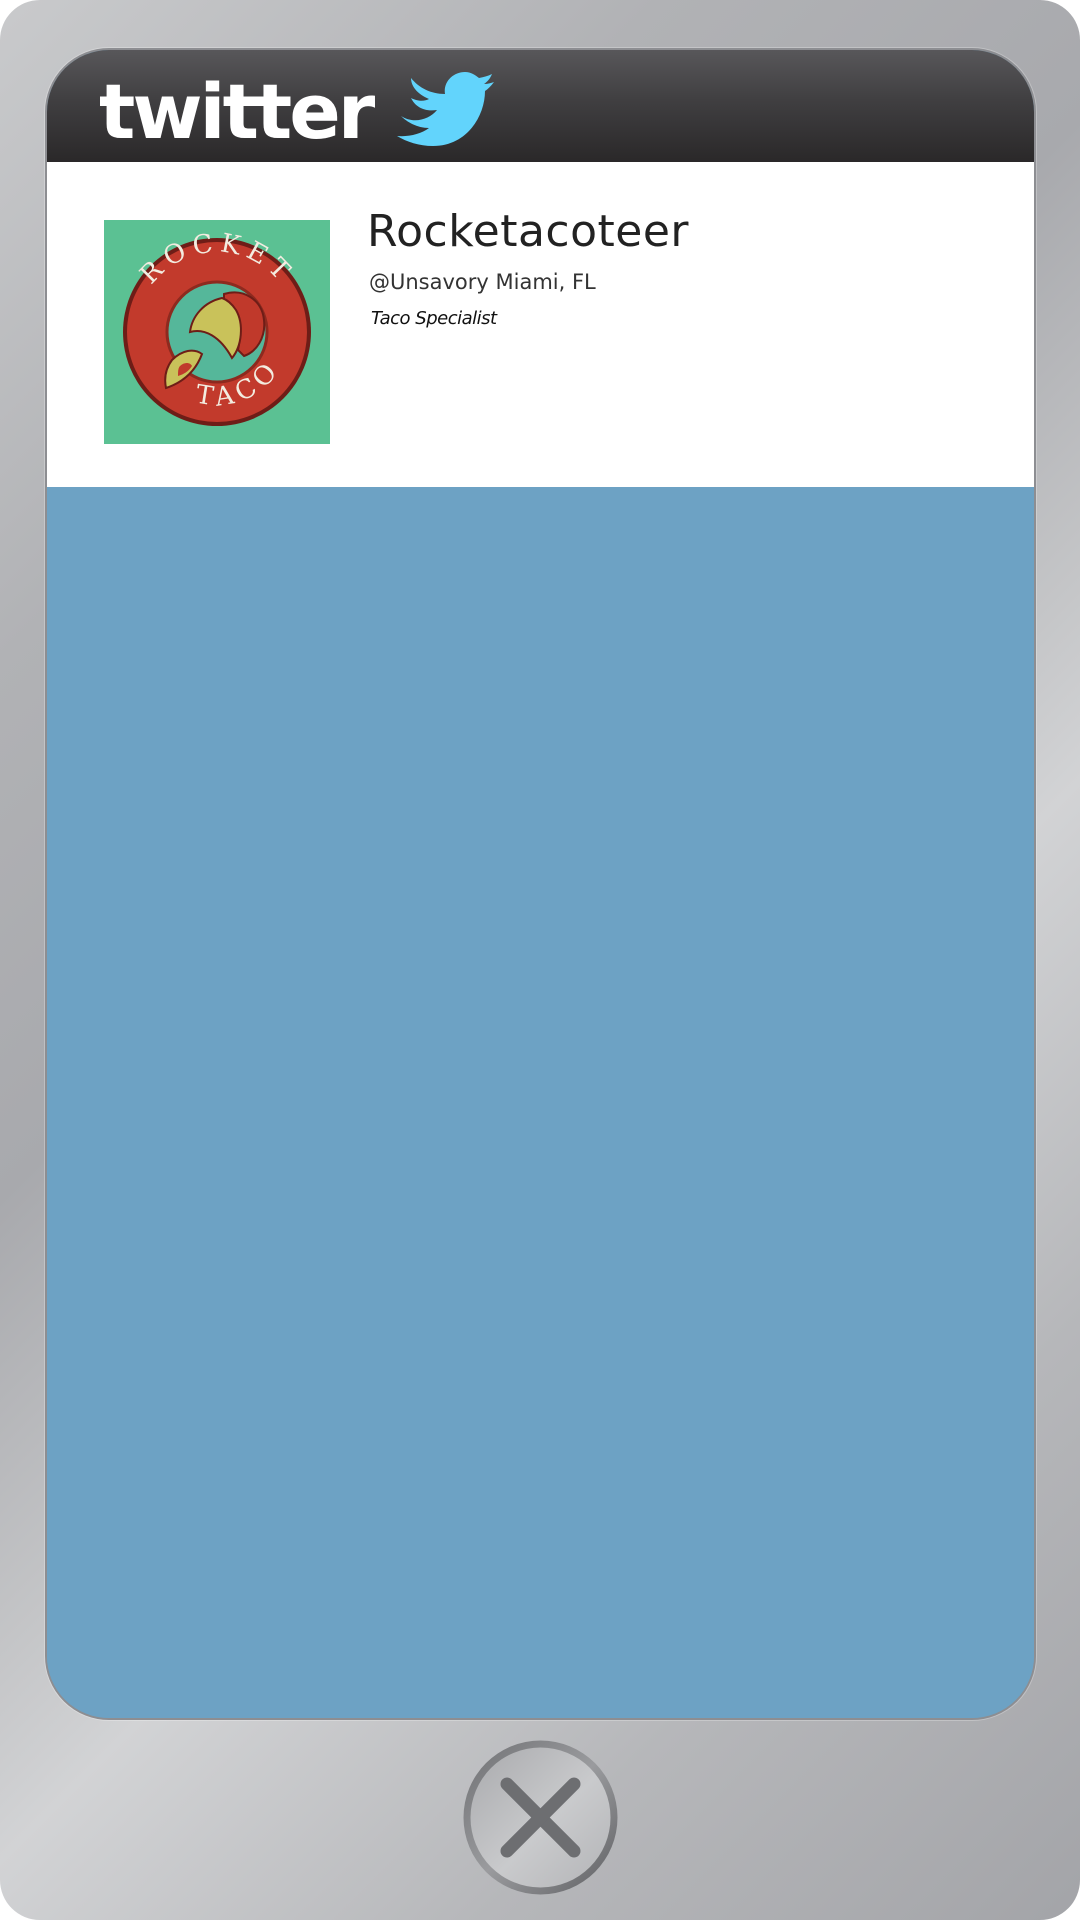  I want to click on close-button, so click(540, 1817).